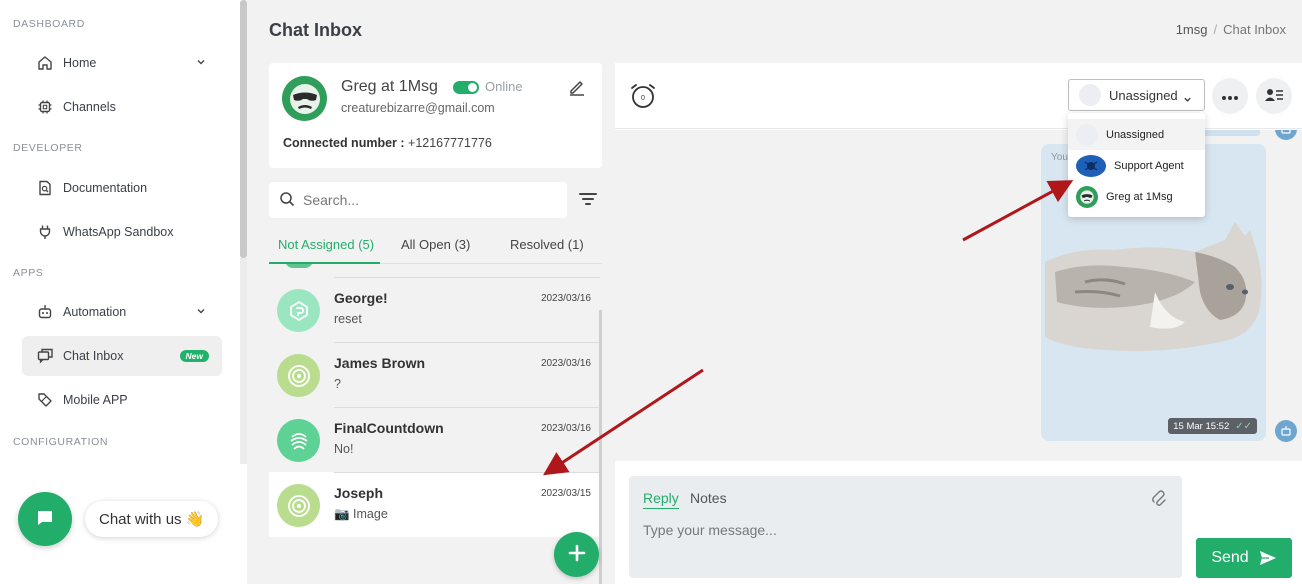 Image resolution: width=1302 pixels, height=584 pixels. Describe the element at coordinates (61, 442) in the screenshot. I see `section-label-configuration: CONFIGURATION` at that location.